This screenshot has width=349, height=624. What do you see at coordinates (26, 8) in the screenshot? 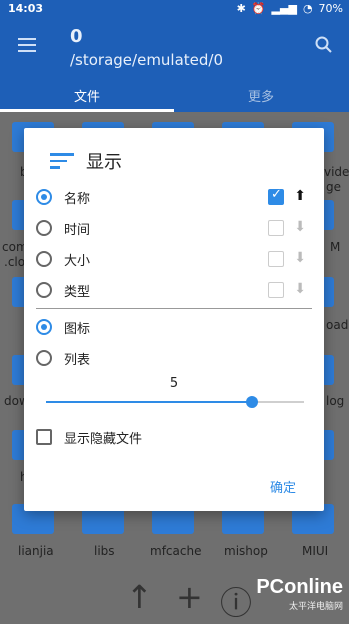
I see `status-time: 14:03` at bounding box center [26, 8].